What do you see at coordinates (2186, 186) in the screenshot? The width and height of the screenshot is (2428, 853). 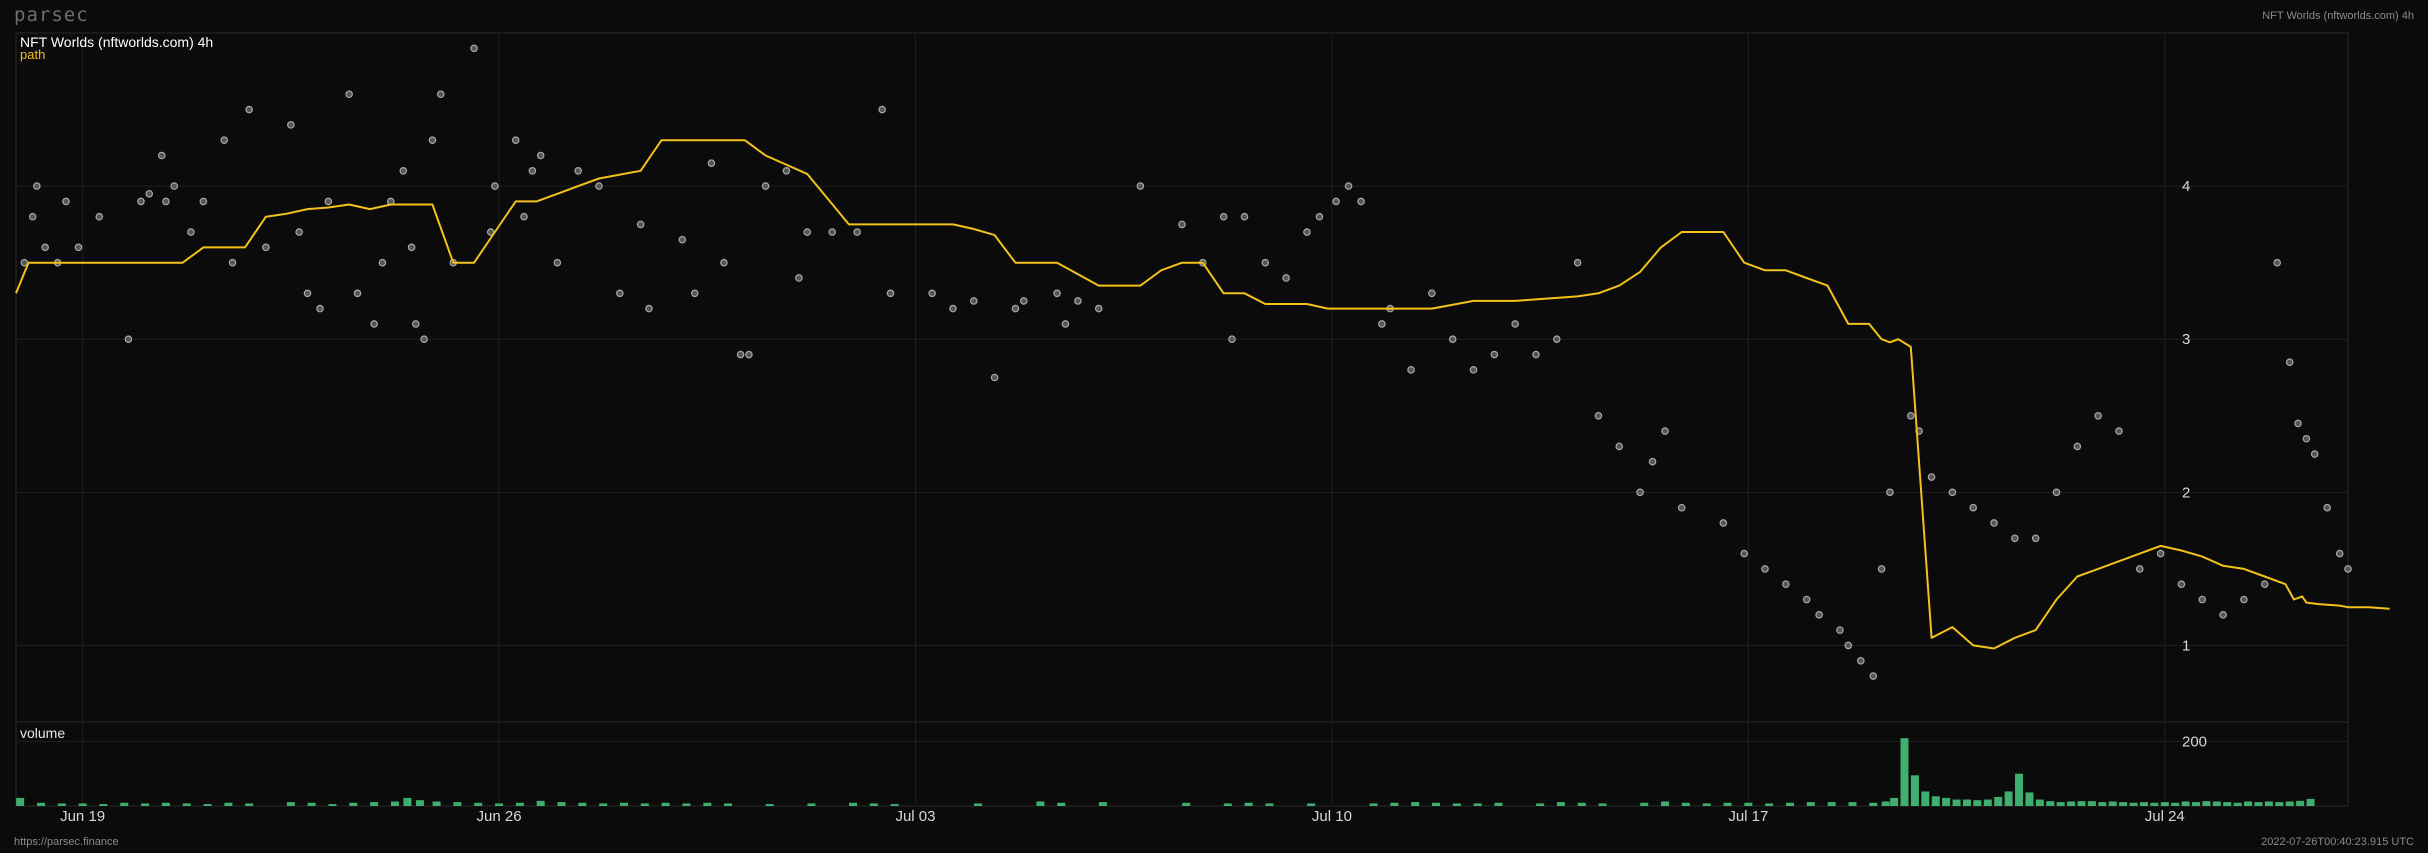 I see `price-y-tick-label: 4` at bounding box center [2186, 186].